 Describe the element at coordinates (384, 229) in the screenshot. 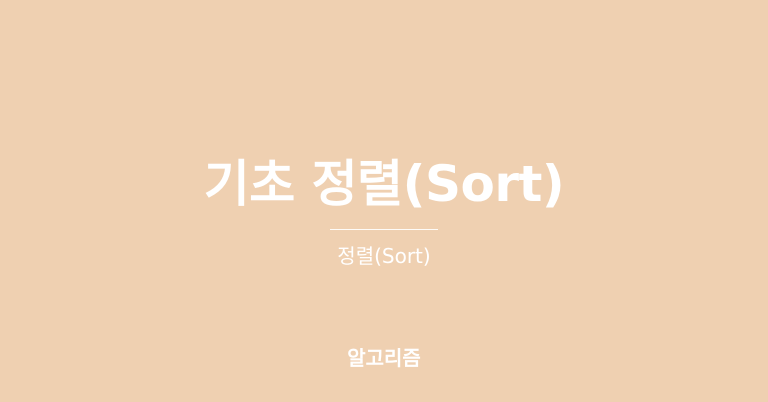

I see `title-divider` at that location.